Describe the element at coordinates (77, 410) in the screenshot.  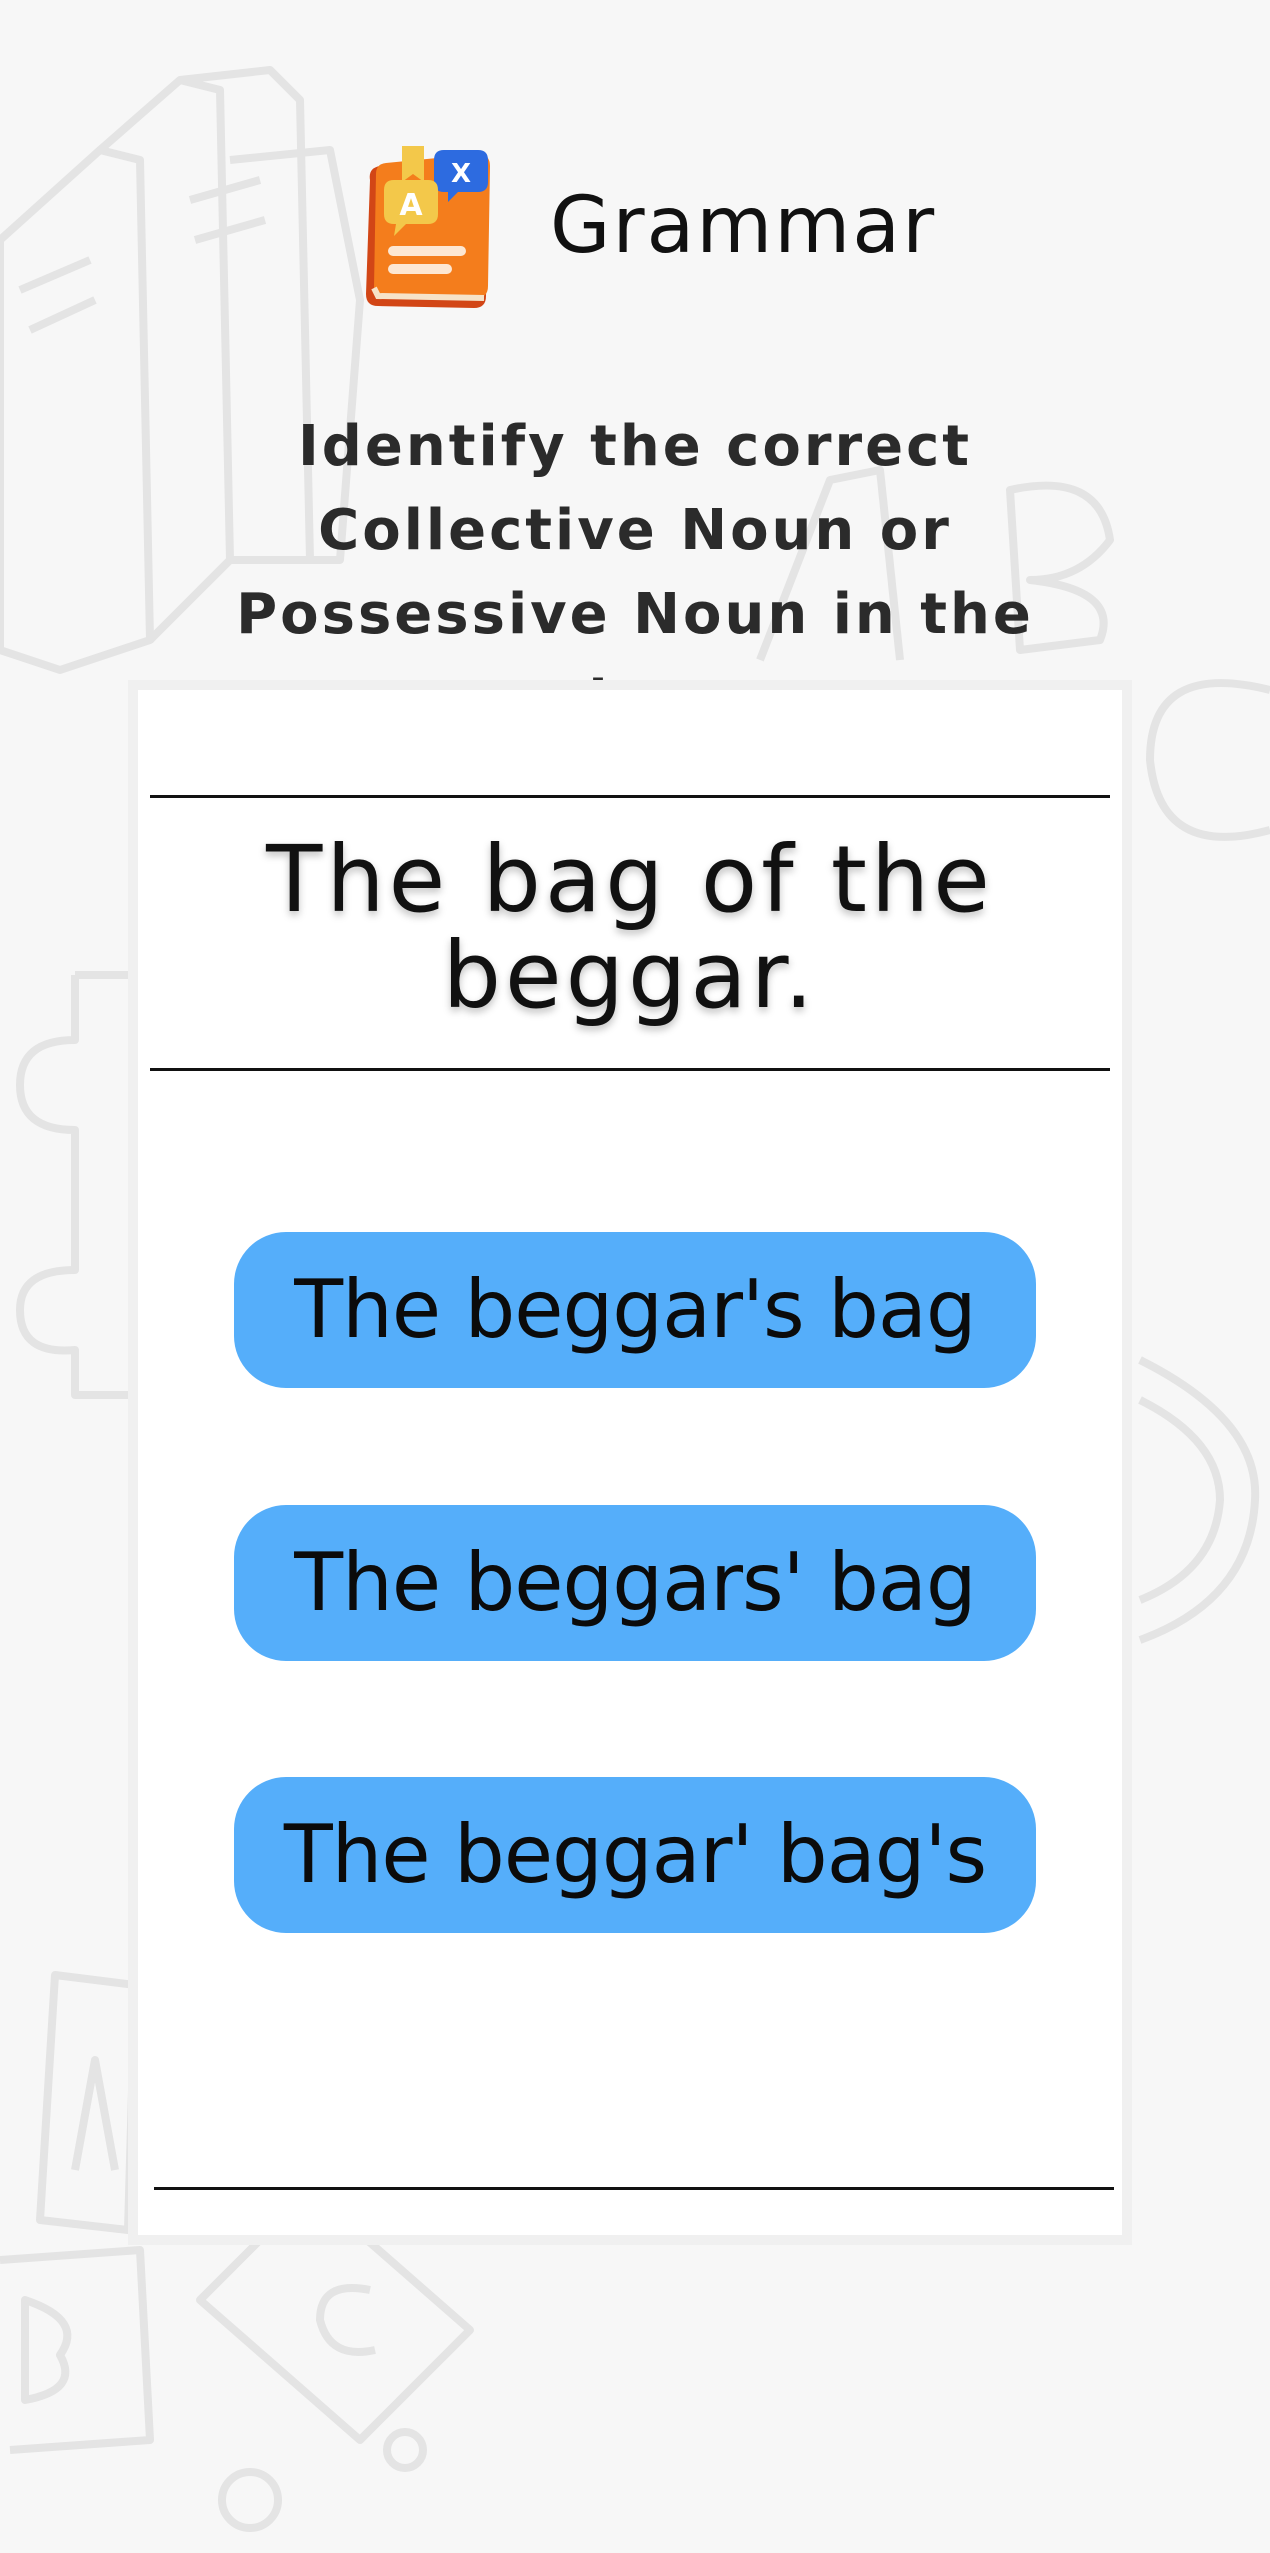
I see `books-doodle` at that location.